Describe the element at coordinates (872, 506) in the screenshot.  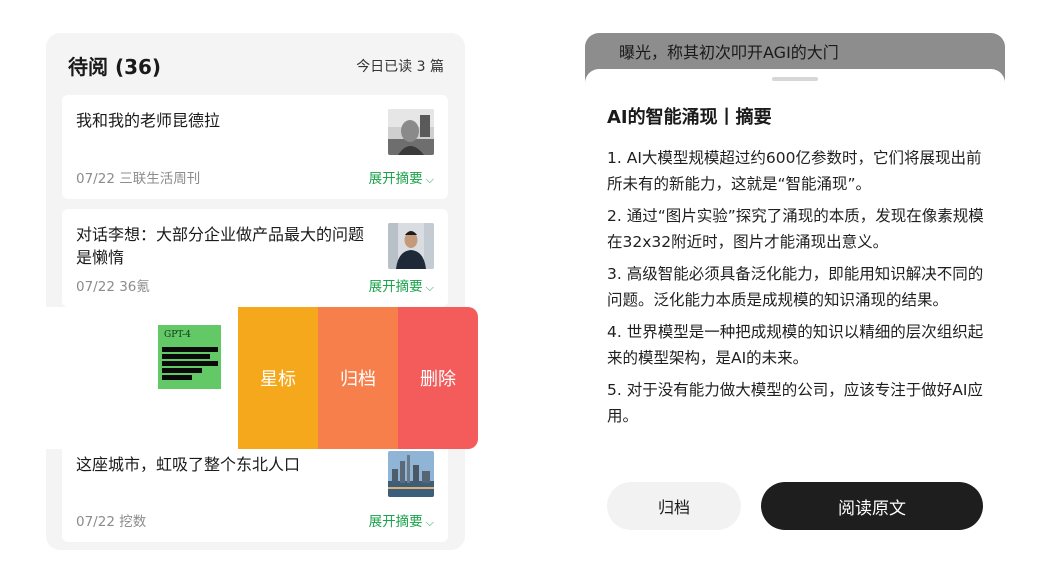
I see `read-original-button: 阅读原文` at that location.